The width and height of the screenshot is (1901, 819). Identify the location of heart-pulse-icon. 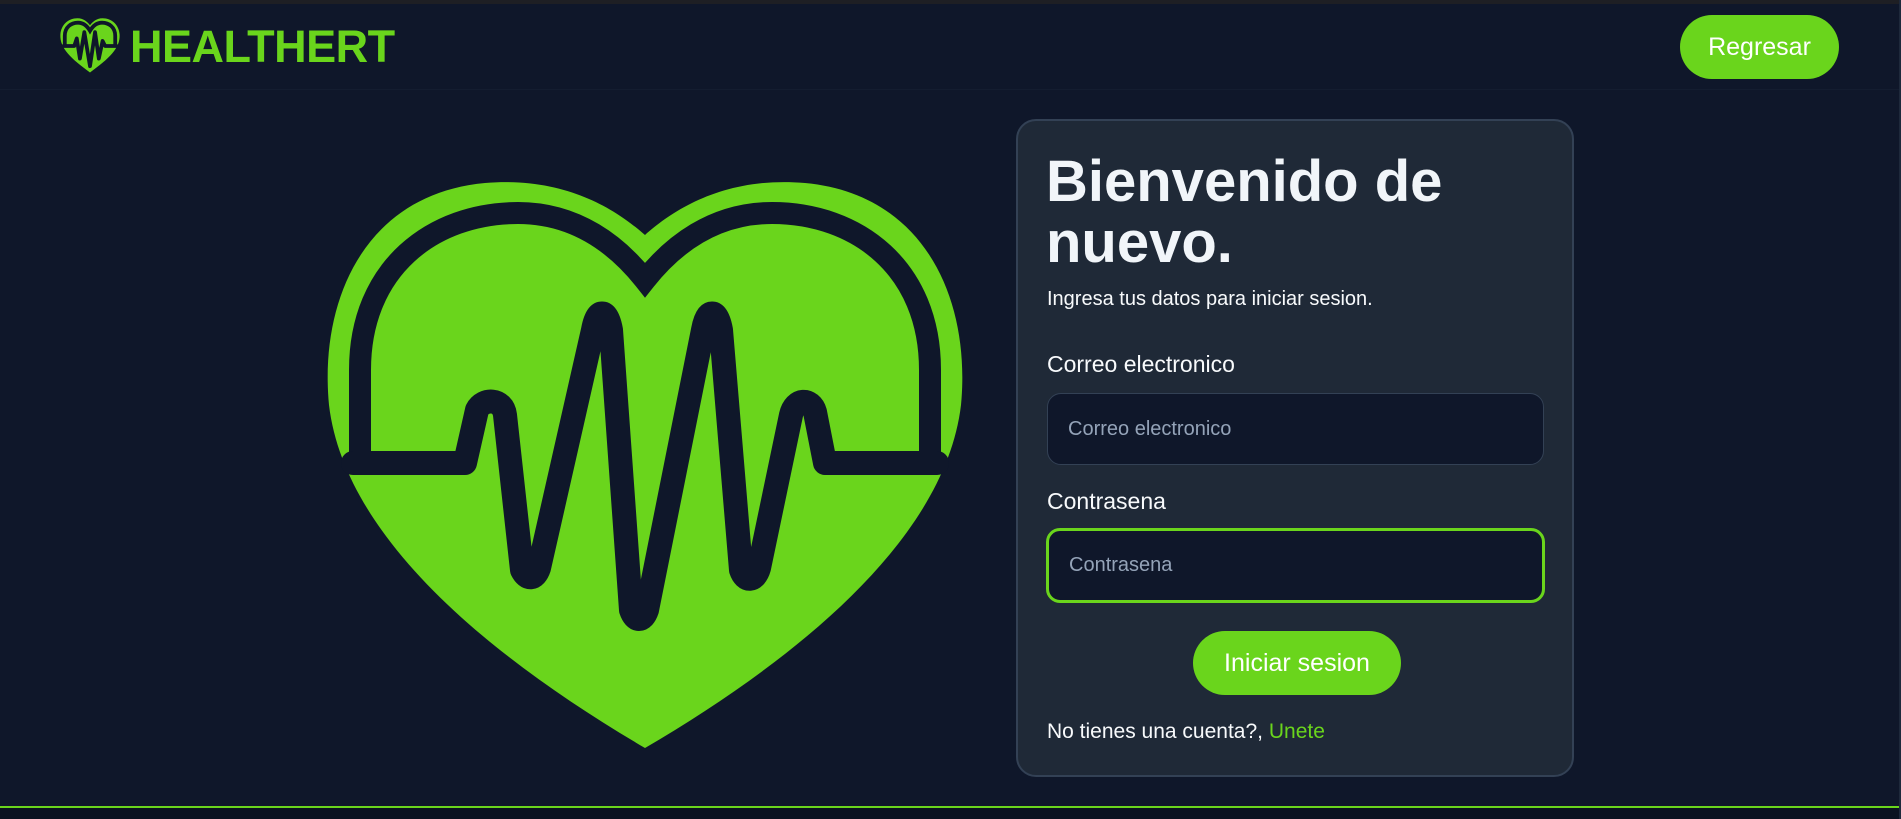
(90, 45).